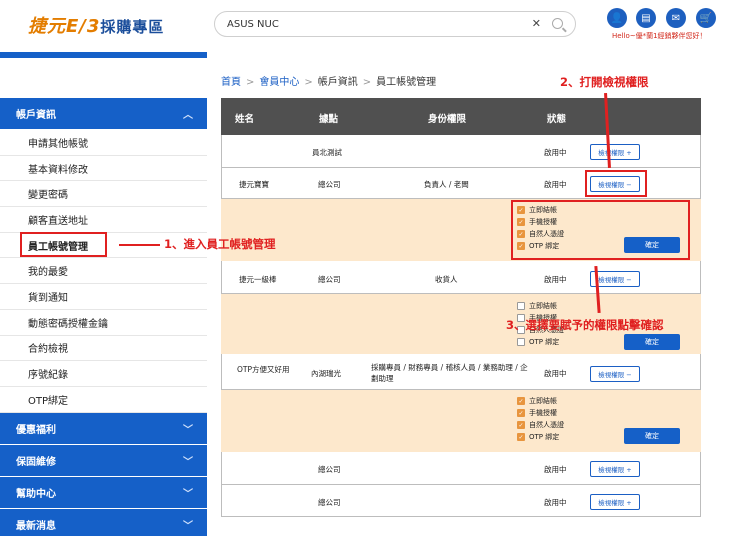 This screenshot has height=536, width=752. What do you see at coordinates (447, 119) in the screenshot?
I see `col-role: 身份權限` at bounding box center [447, 119].